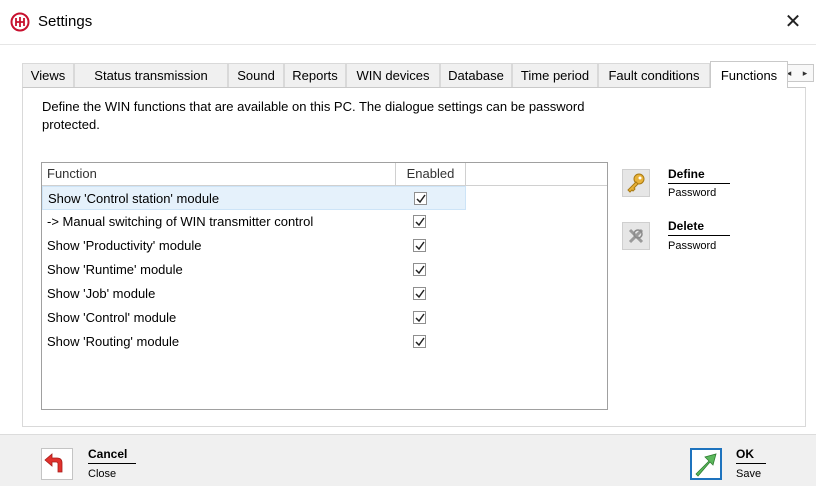 The image size is (816, 486). I want to click on cancel-title: Cancel, so click(107, 454).